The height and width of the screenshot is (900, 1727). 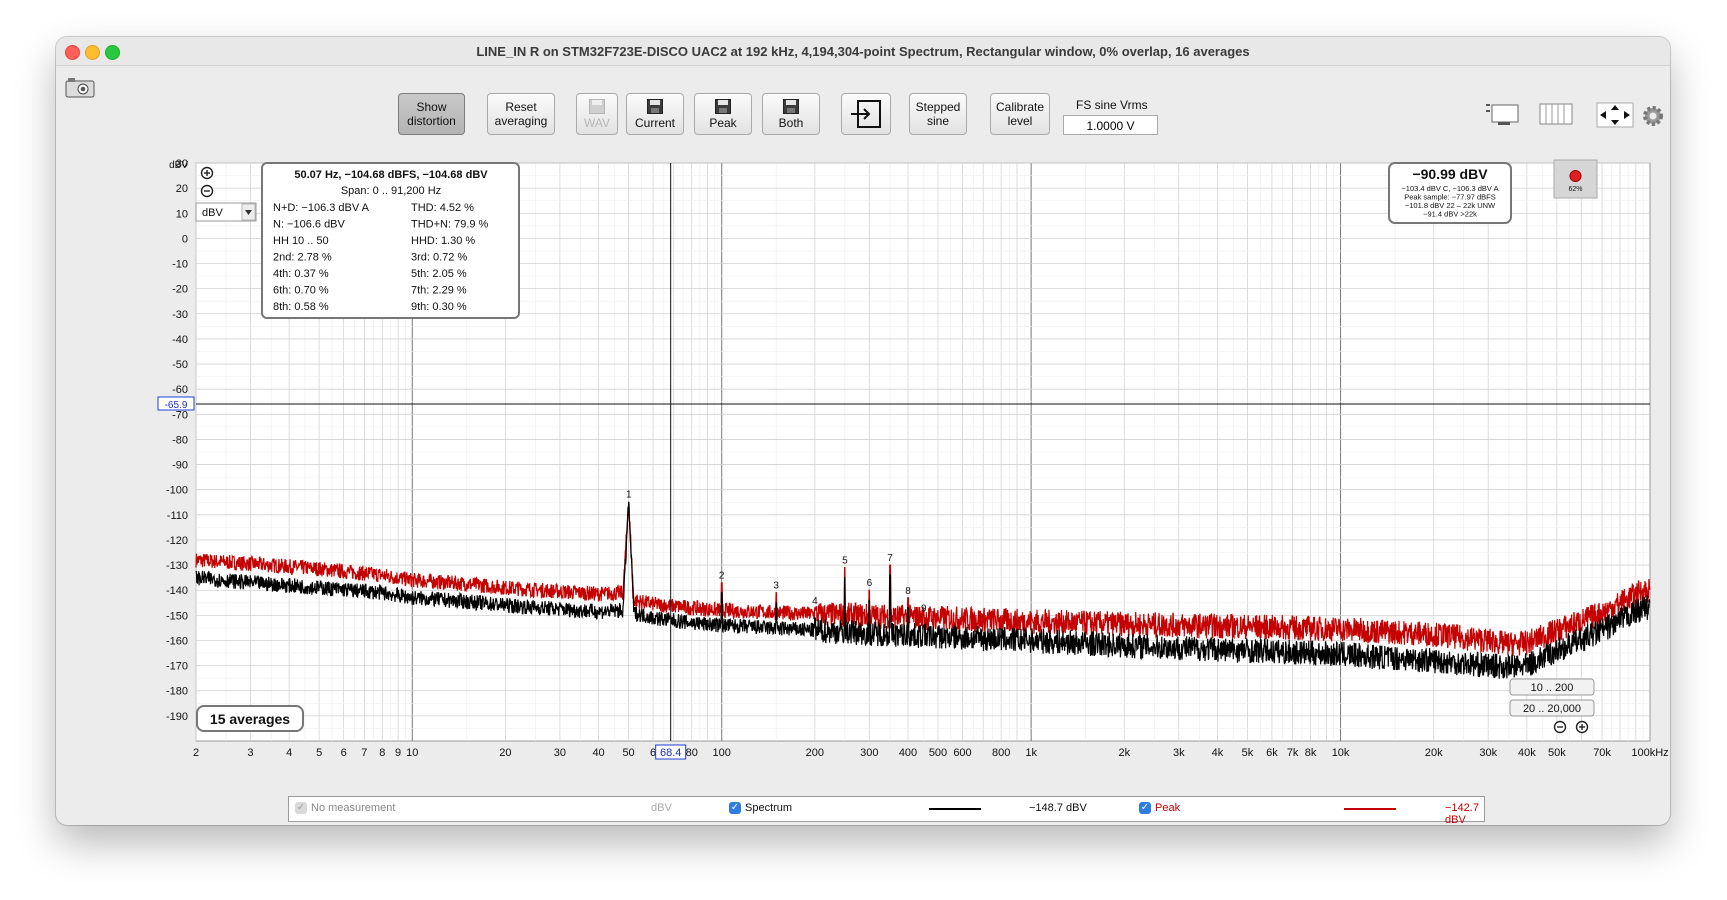 I want to click on import-button, so click(x=866, y=114).